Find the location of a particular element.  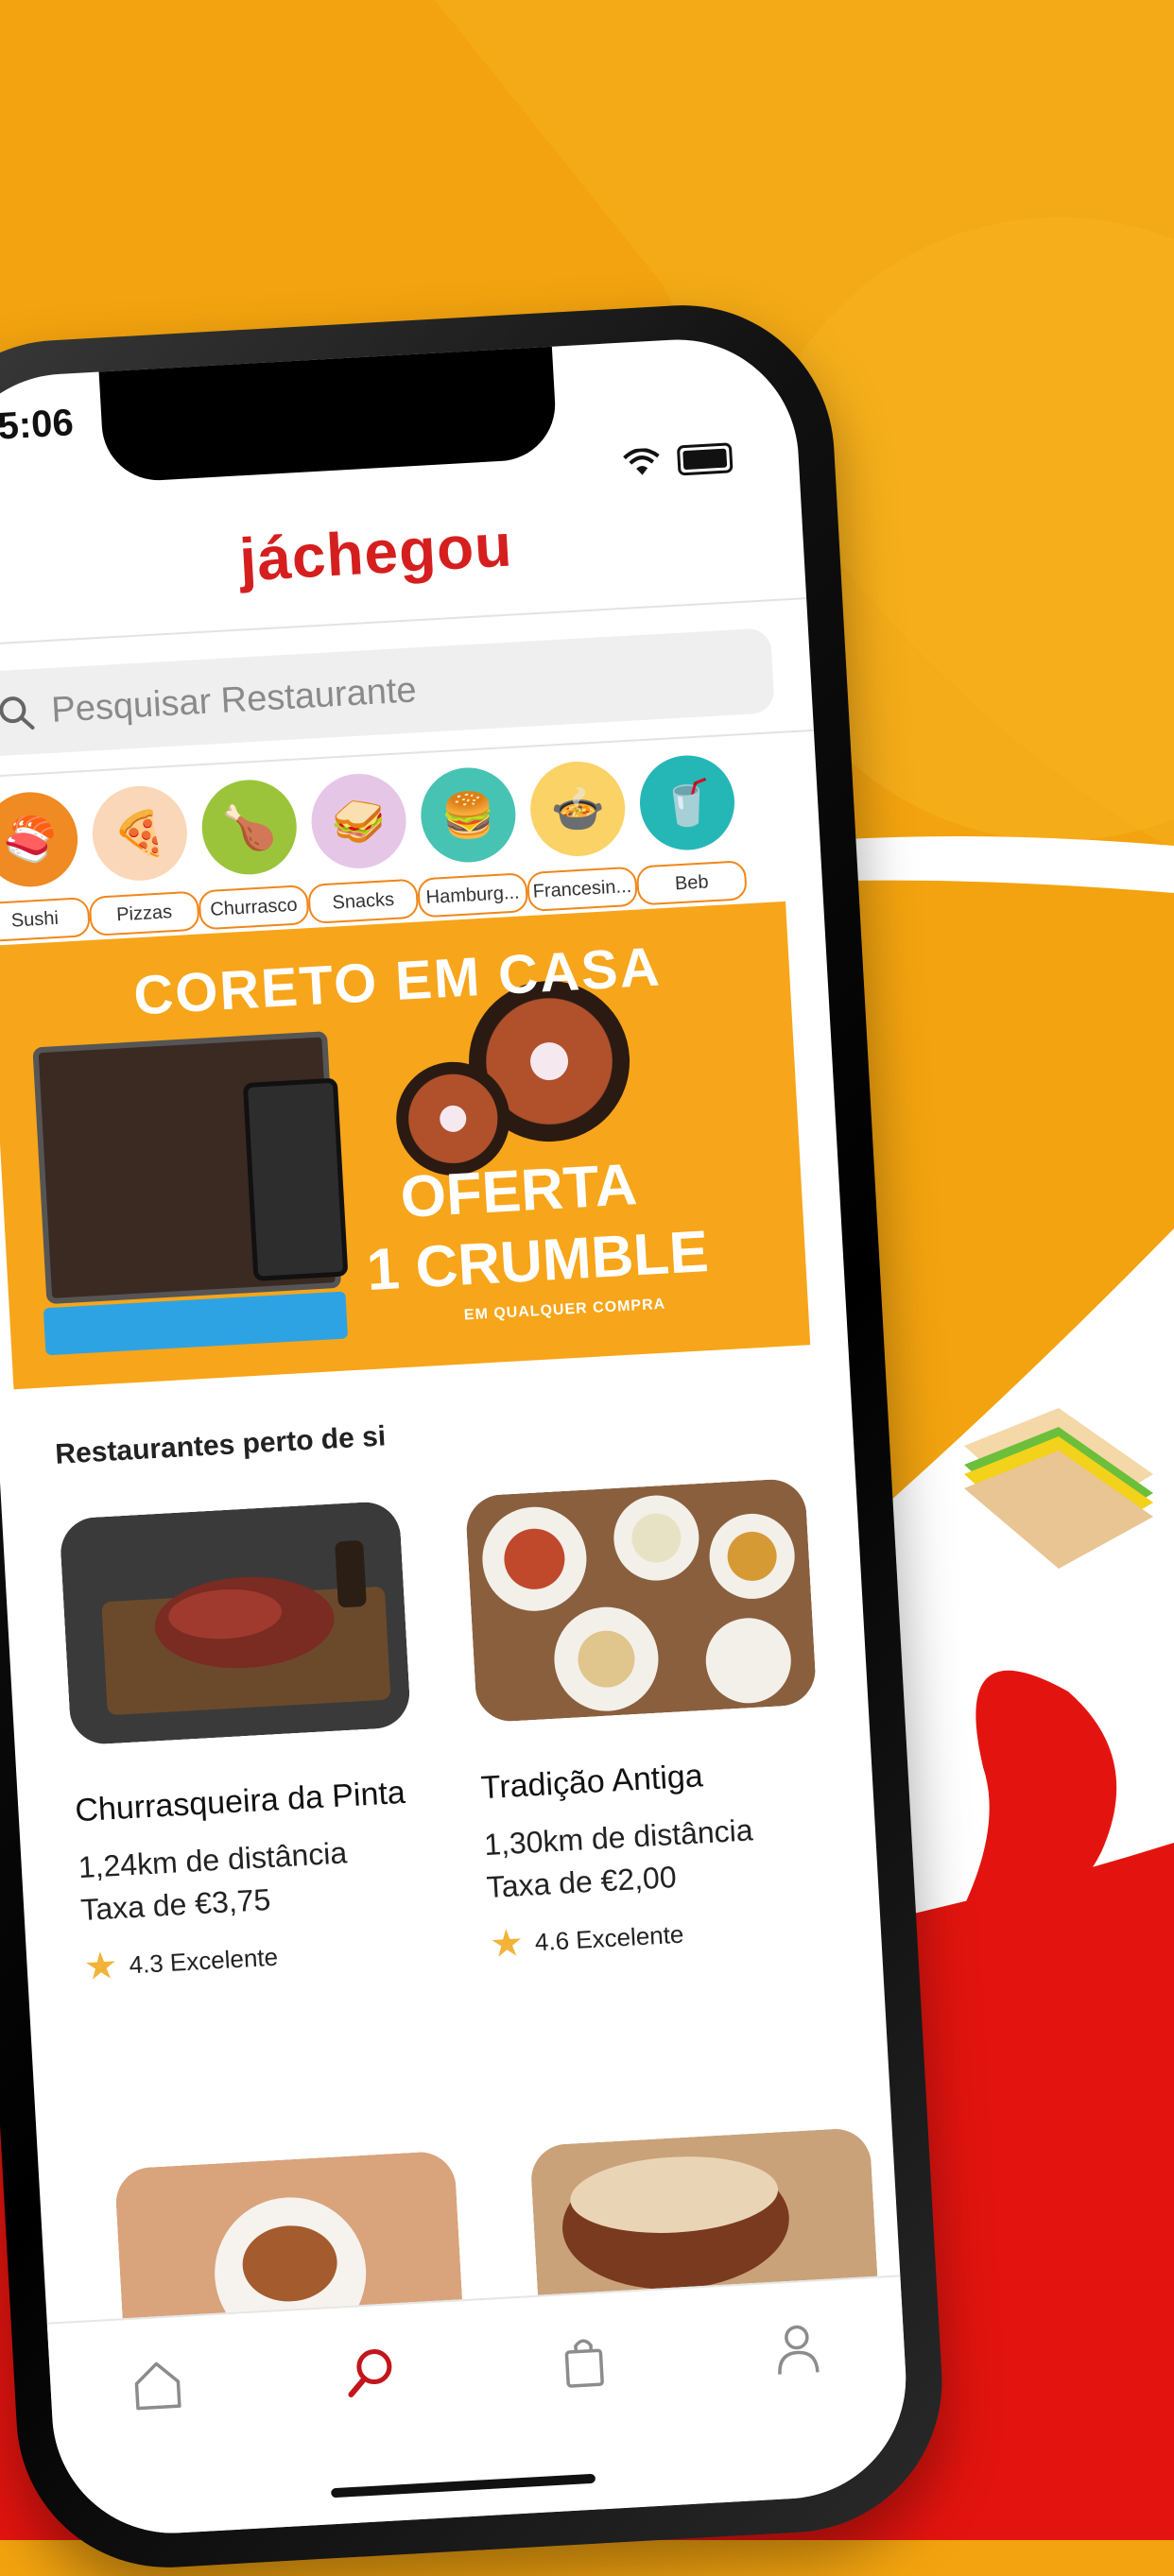

tab-profile is located at coordinates (801, 2409).